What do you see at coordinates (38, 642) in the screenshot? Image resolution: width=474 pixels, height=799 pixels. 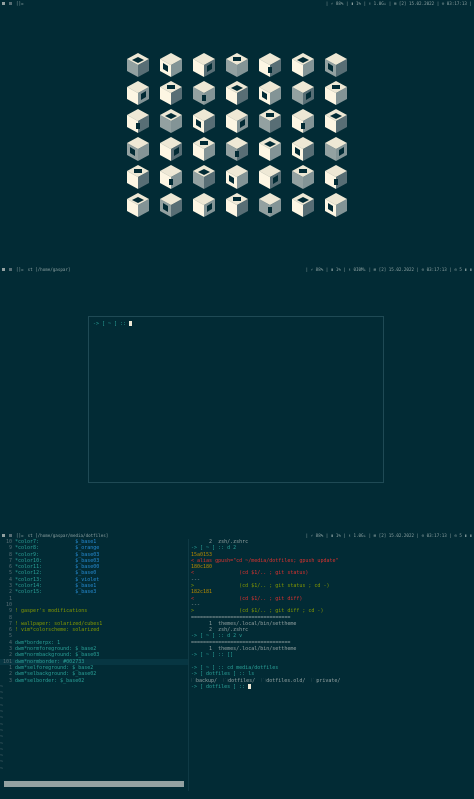 I see `line-key: dwm*borderpx: 1` at bounding box center [38, 642].